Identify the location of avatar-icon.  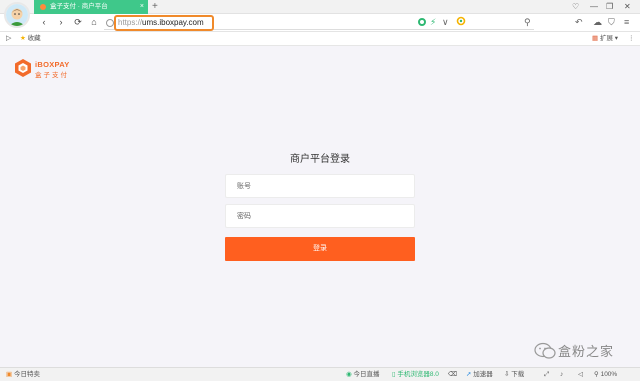
(17, 15).